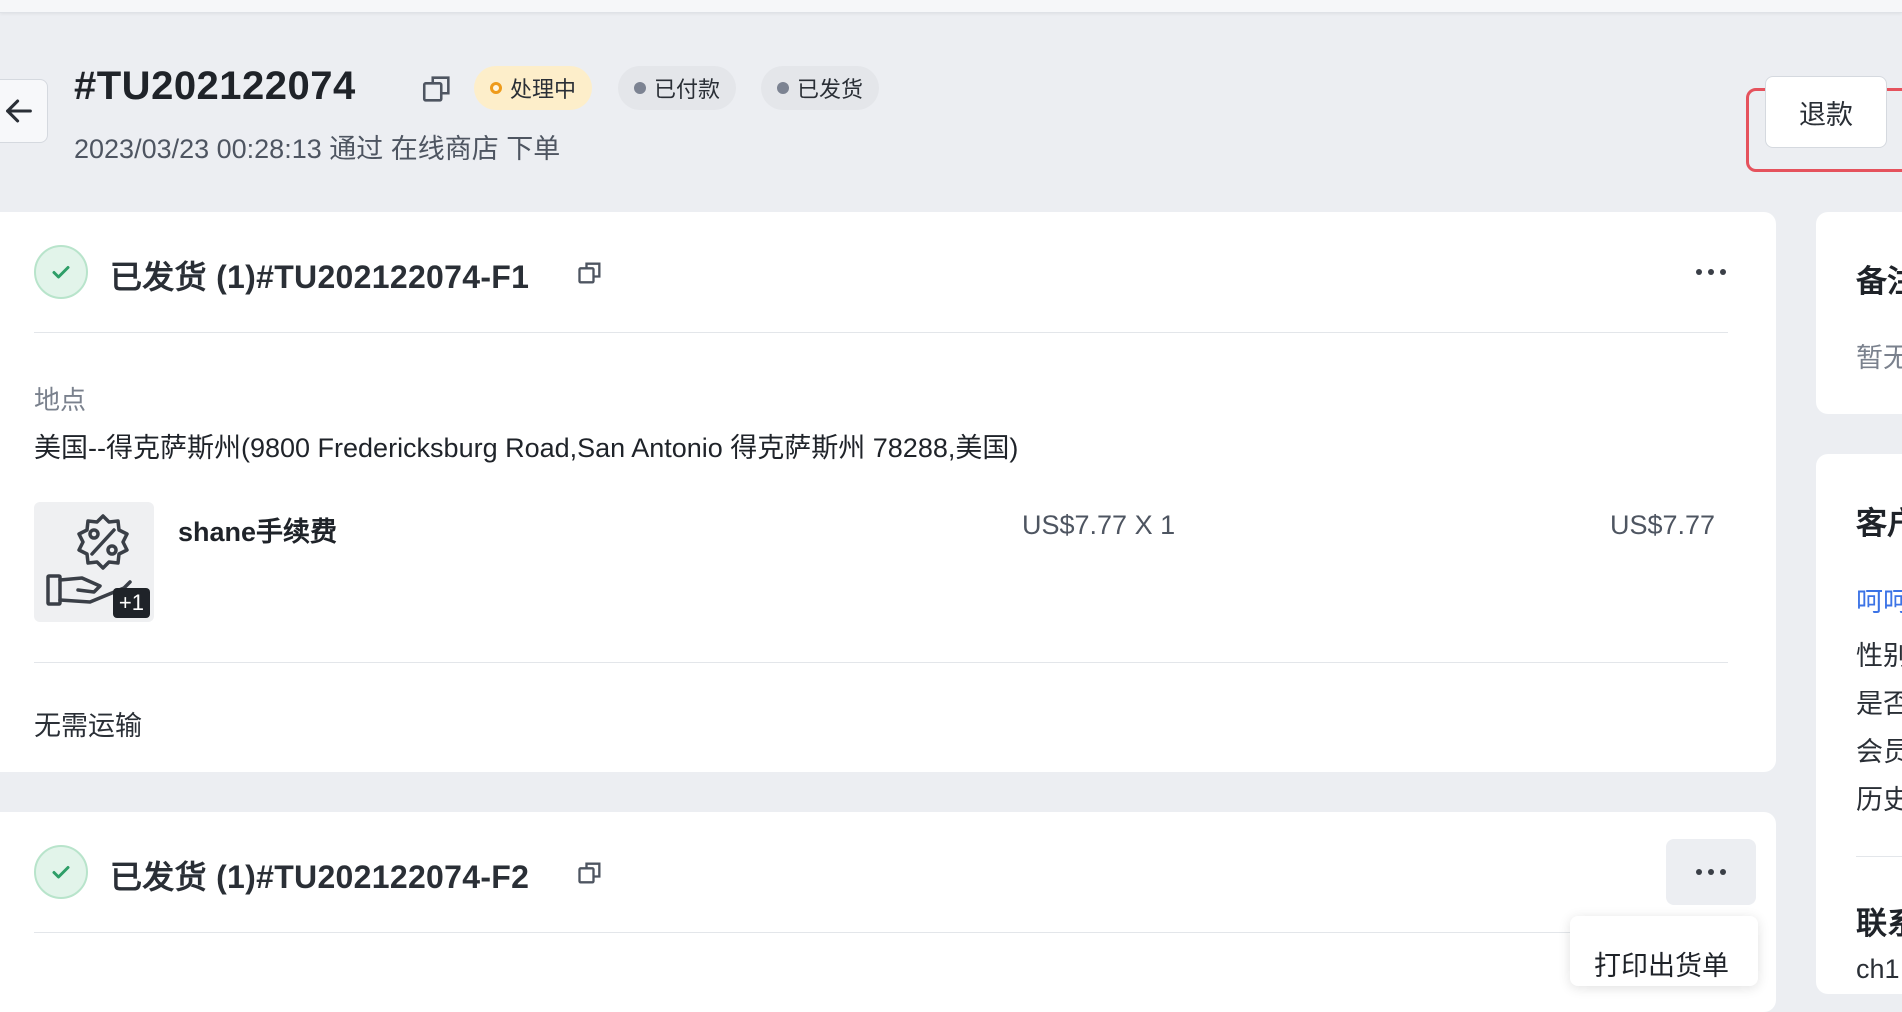 This screenshot has height=1012, width=1902. I want to click on status-badge-processing: 处理中, so click(533, 88).